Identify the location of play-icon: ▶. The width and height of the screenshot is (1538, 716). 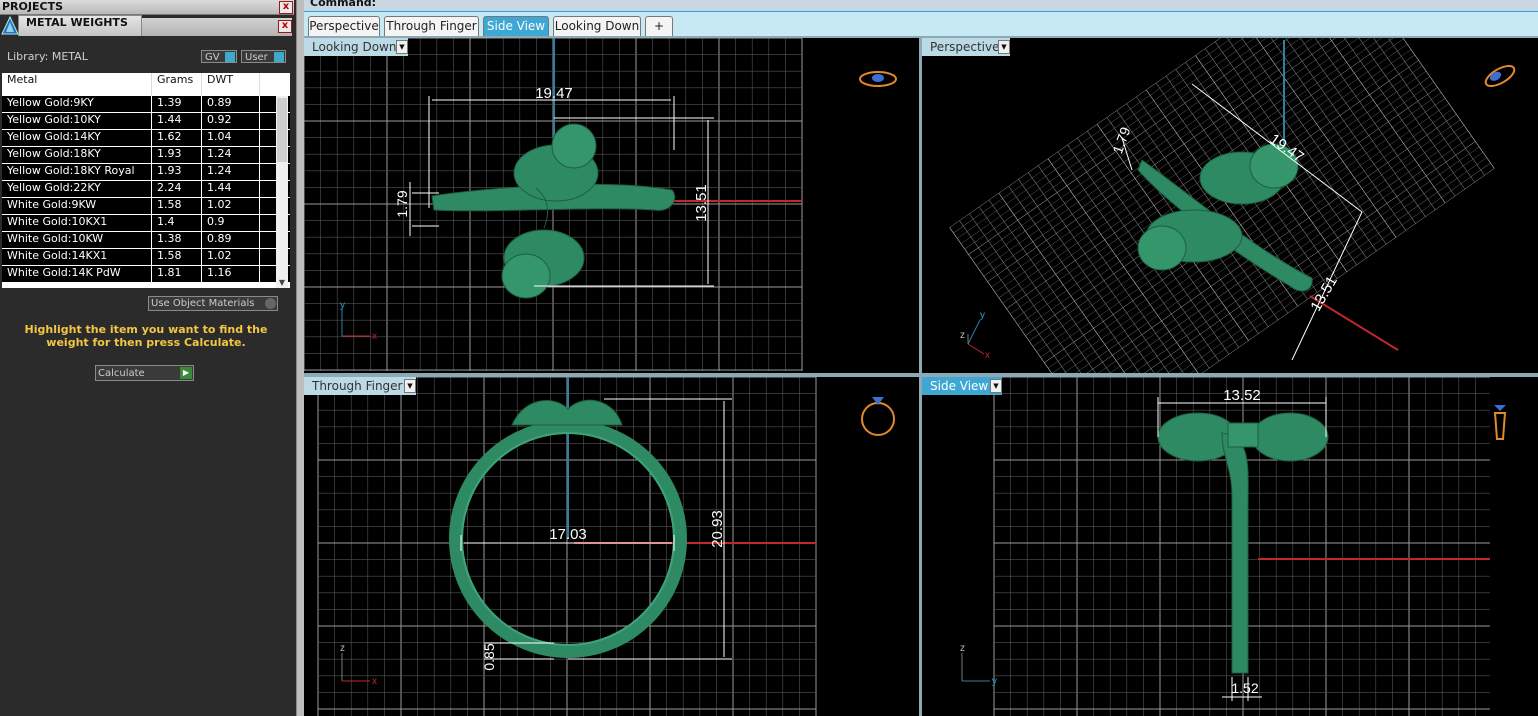
(186, 373).